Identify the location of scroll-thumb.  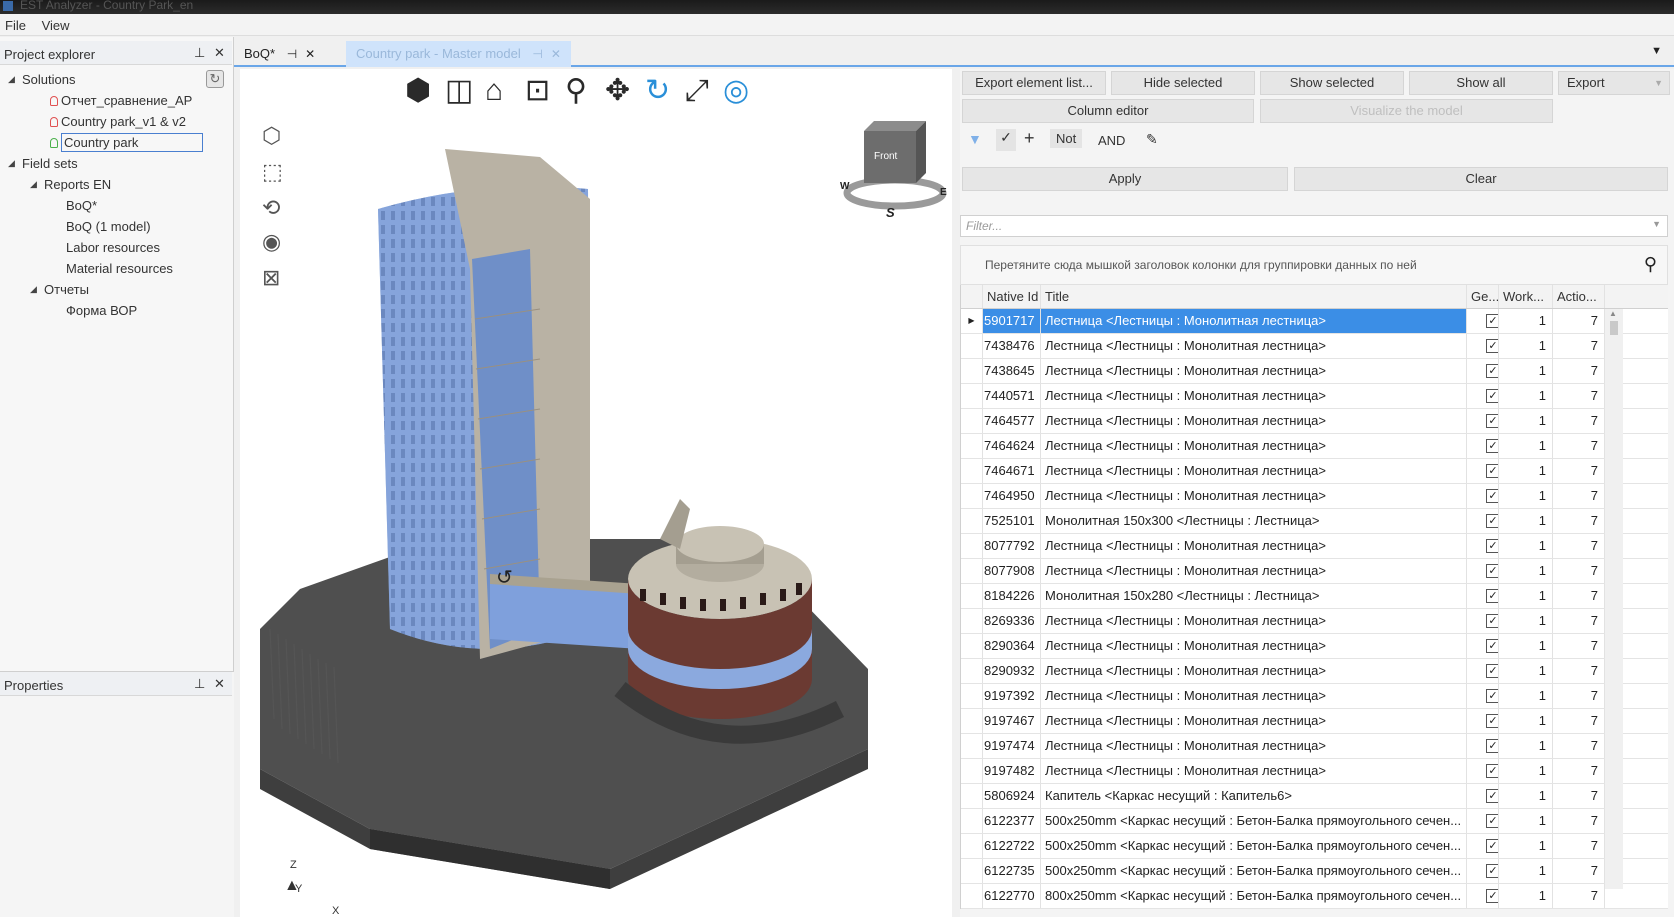
(1614, 328).